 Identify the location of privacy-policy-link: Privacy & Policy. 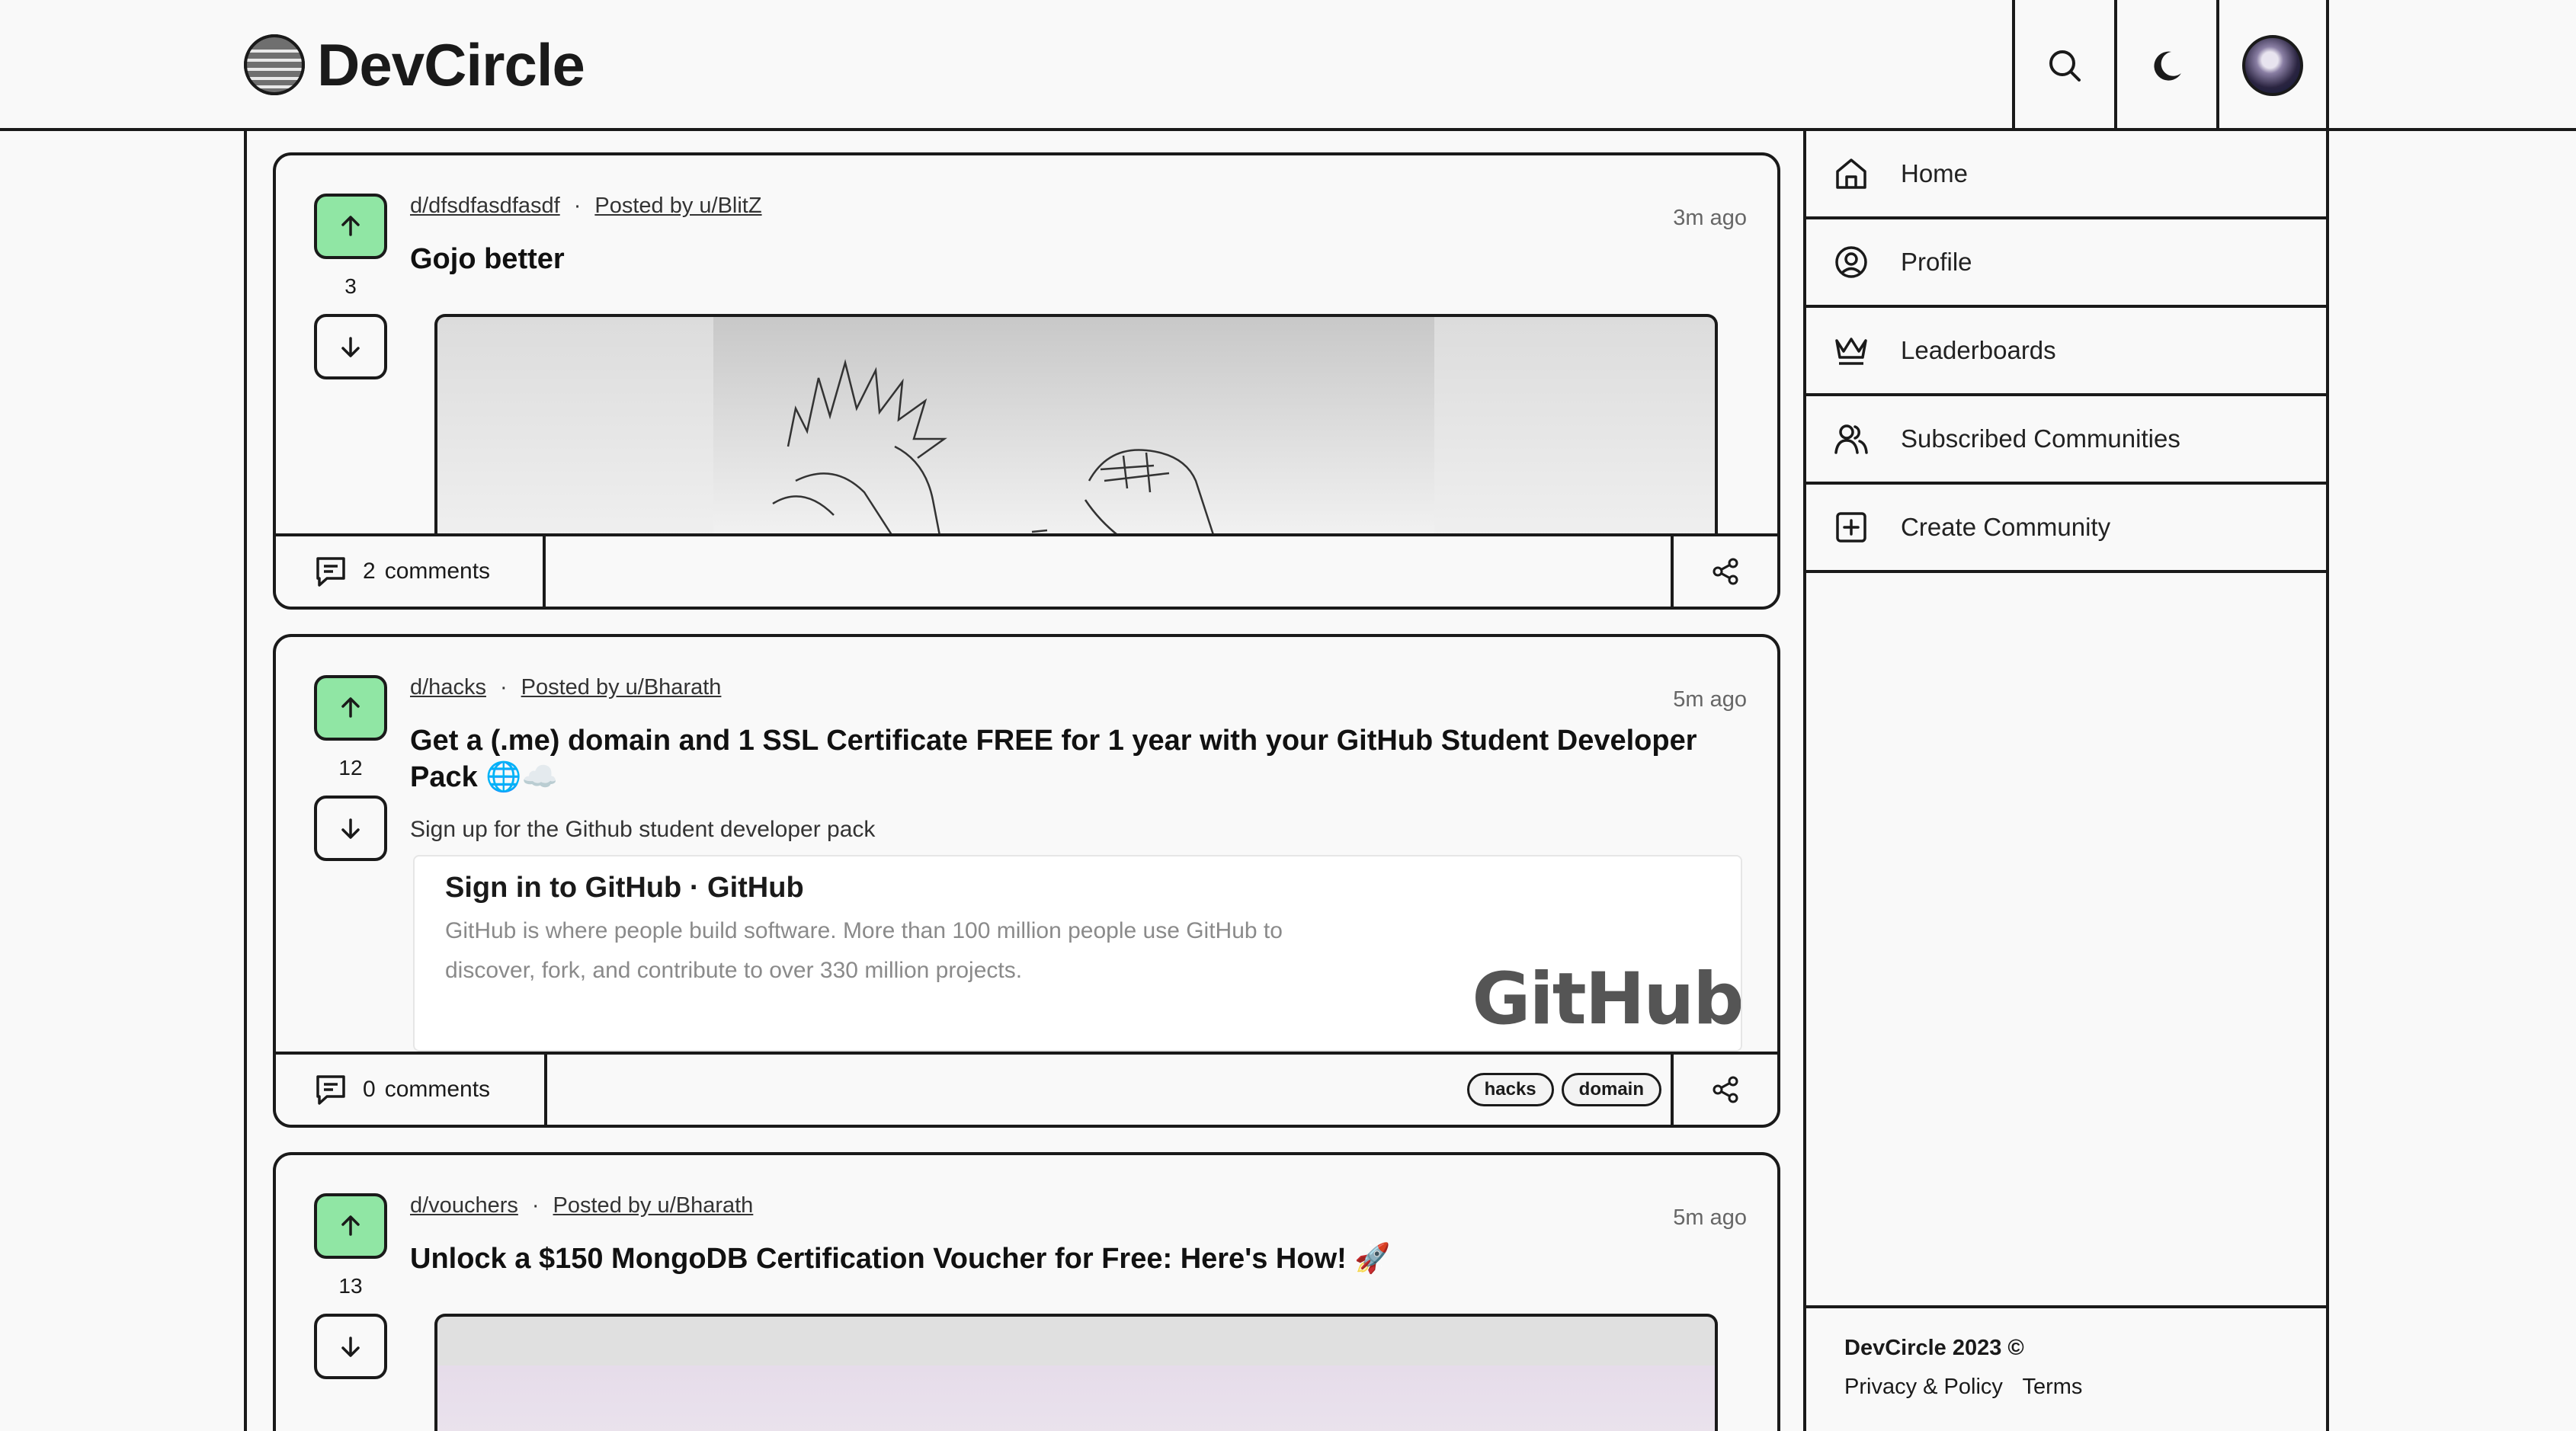
(1923, 1387).